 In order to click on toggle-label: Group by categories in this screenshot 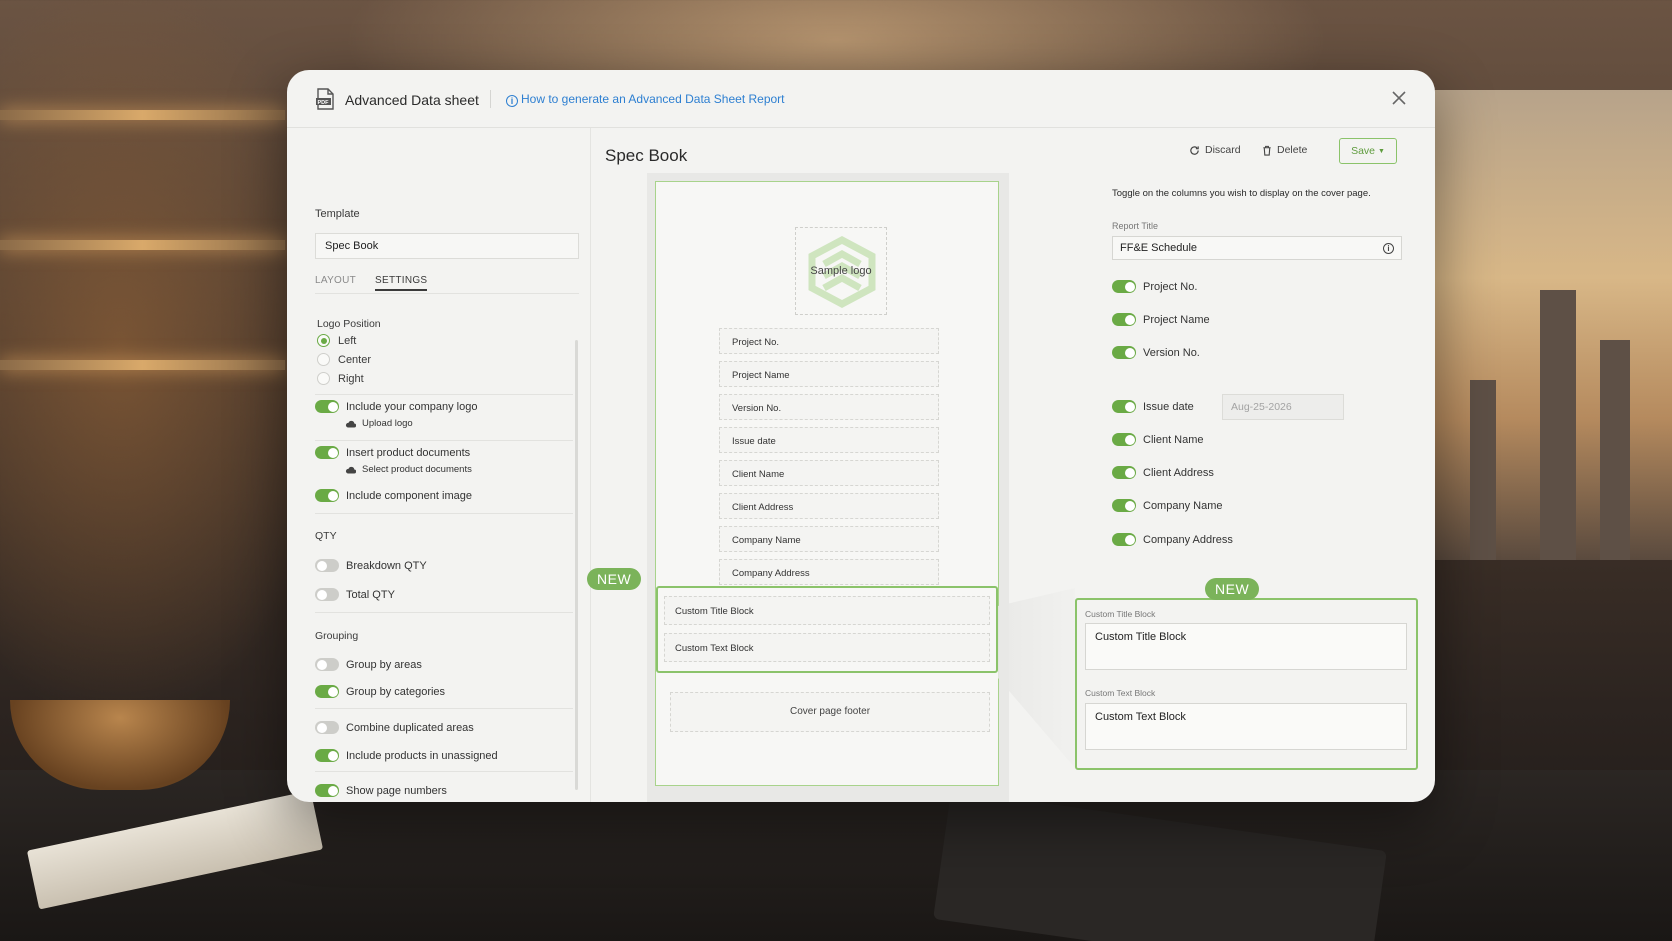, I will do `click(396, 691)`.